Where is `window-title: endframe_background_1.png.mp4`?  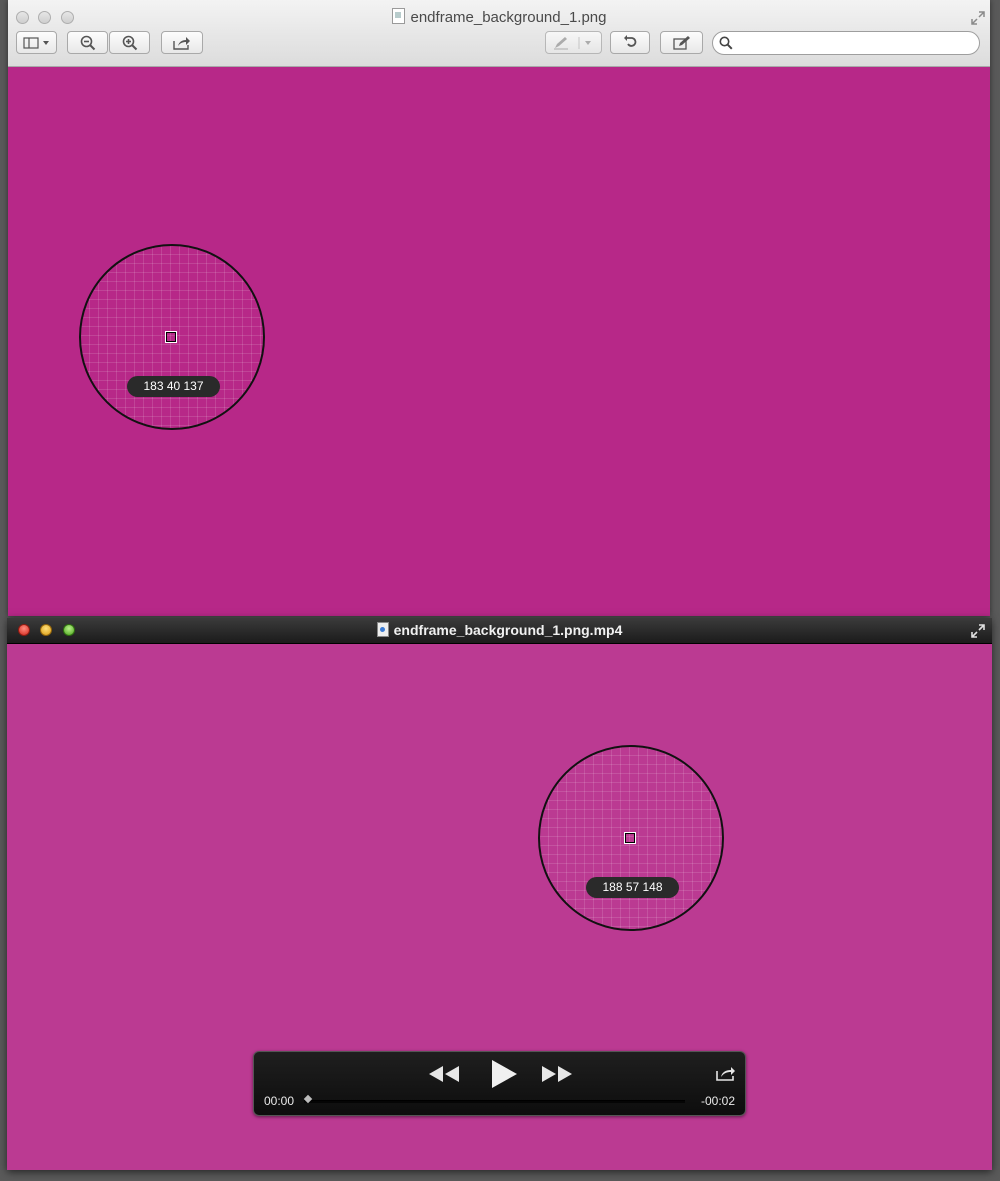 window-title: endframe_background_1.png.mp4 is located at coordinates (499, 630).